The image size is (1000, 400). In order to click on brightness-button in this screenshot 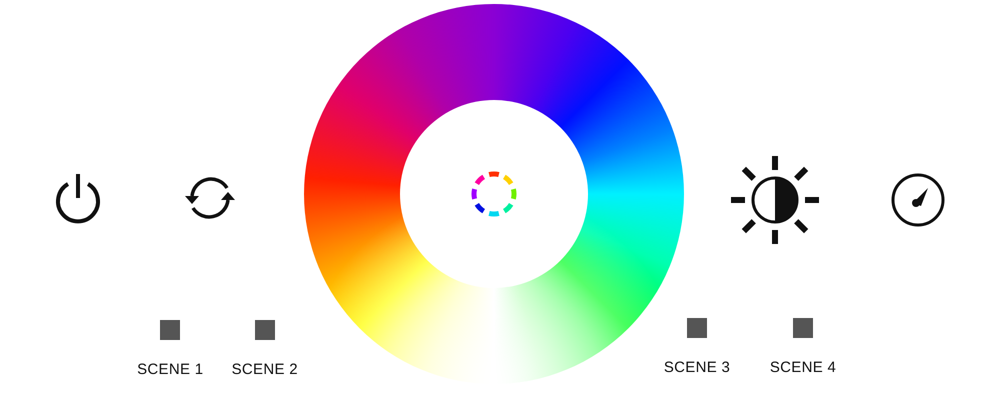, I will do `click(775, 200)`.